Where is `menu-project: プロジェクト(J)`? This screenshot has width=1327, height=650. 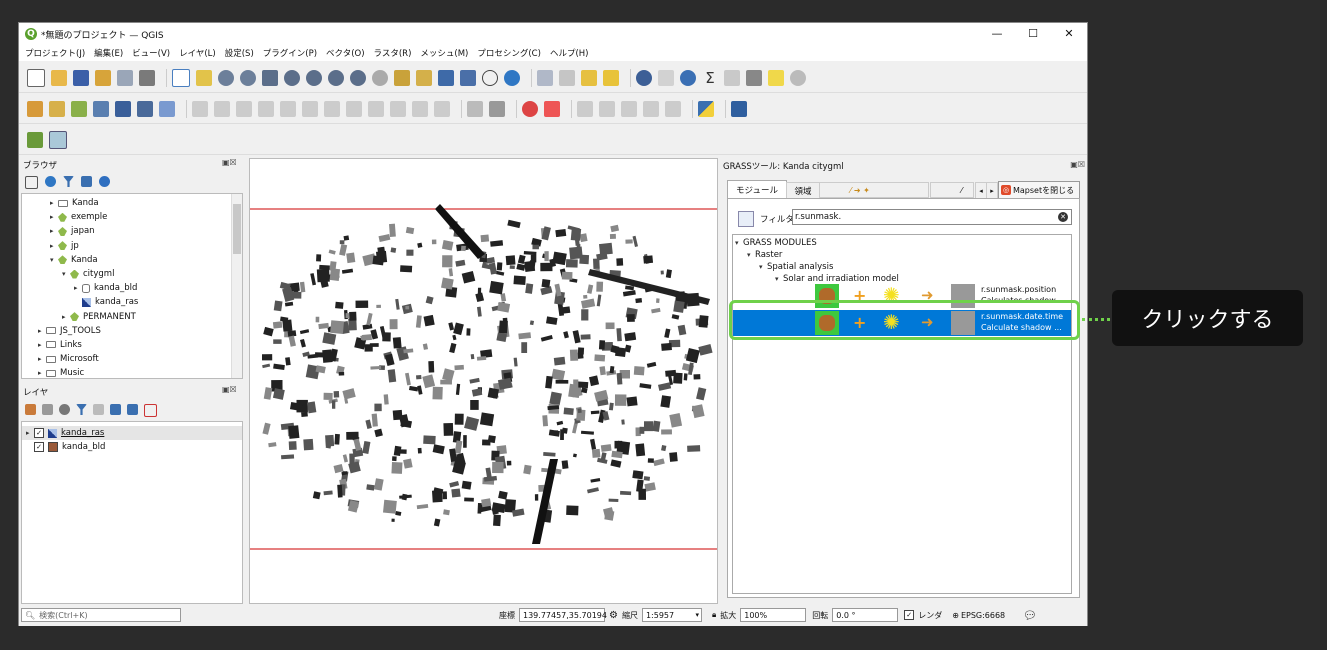 menu-project: プロジェクト(J) is located at coordinates (55, 53).